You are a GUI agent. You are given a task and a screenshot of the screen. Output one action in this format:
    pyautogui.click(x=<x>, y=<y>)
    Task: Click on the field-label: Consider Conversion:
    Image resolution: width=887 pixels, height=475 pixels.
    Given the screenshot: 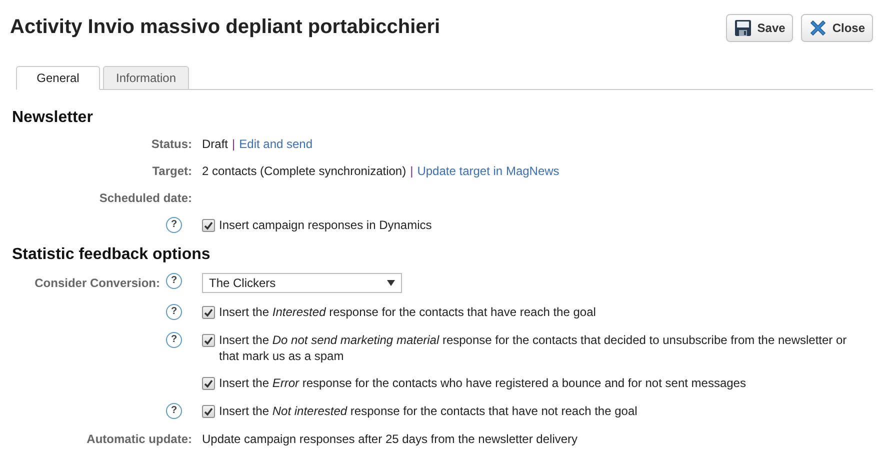 What is the action you would take?
    pyautogui.click(x=97, y=283)
    